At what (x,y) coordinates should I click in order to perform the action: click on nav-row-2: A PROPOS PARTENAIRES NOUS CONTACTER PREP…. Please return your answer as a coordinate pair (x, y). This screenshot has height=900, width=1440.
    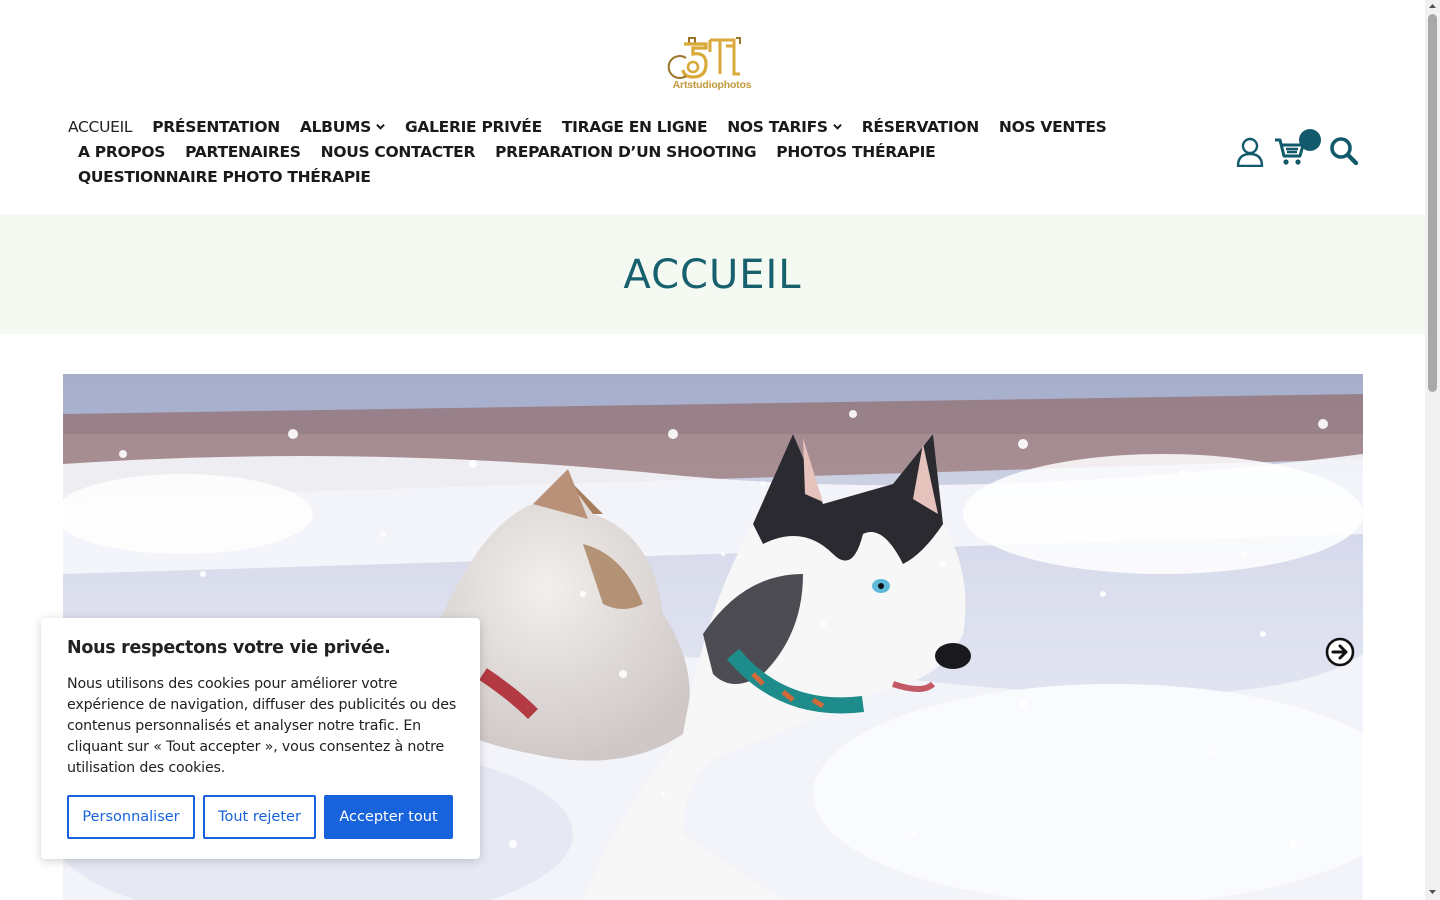
    Looking at the image, I should click on (558, 151).